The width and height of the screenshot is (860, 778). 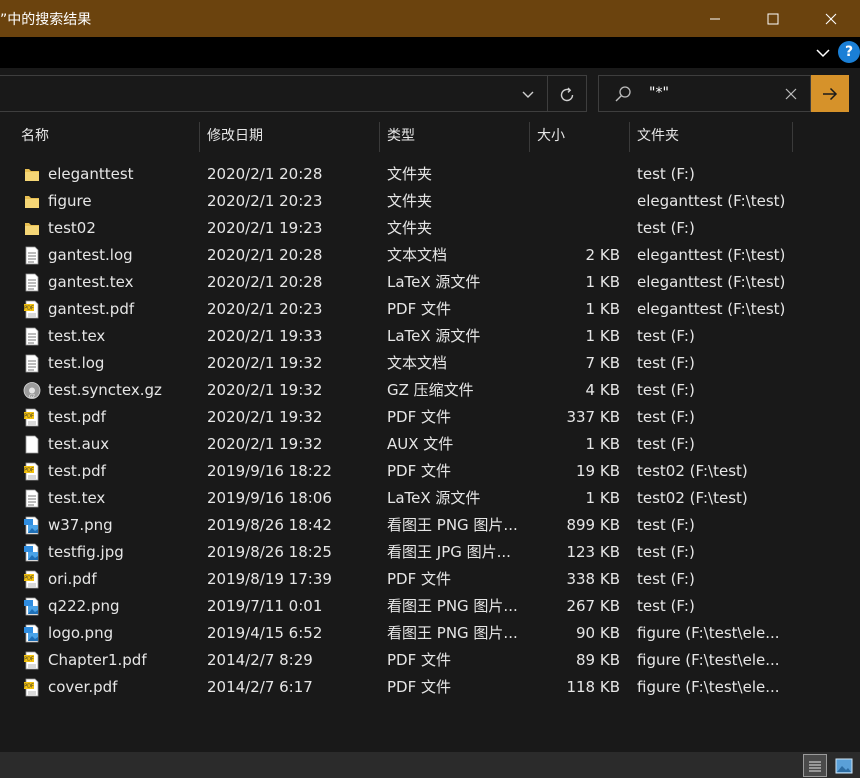 I want to click on large-icons-view-button, so click(x=844, y=765).